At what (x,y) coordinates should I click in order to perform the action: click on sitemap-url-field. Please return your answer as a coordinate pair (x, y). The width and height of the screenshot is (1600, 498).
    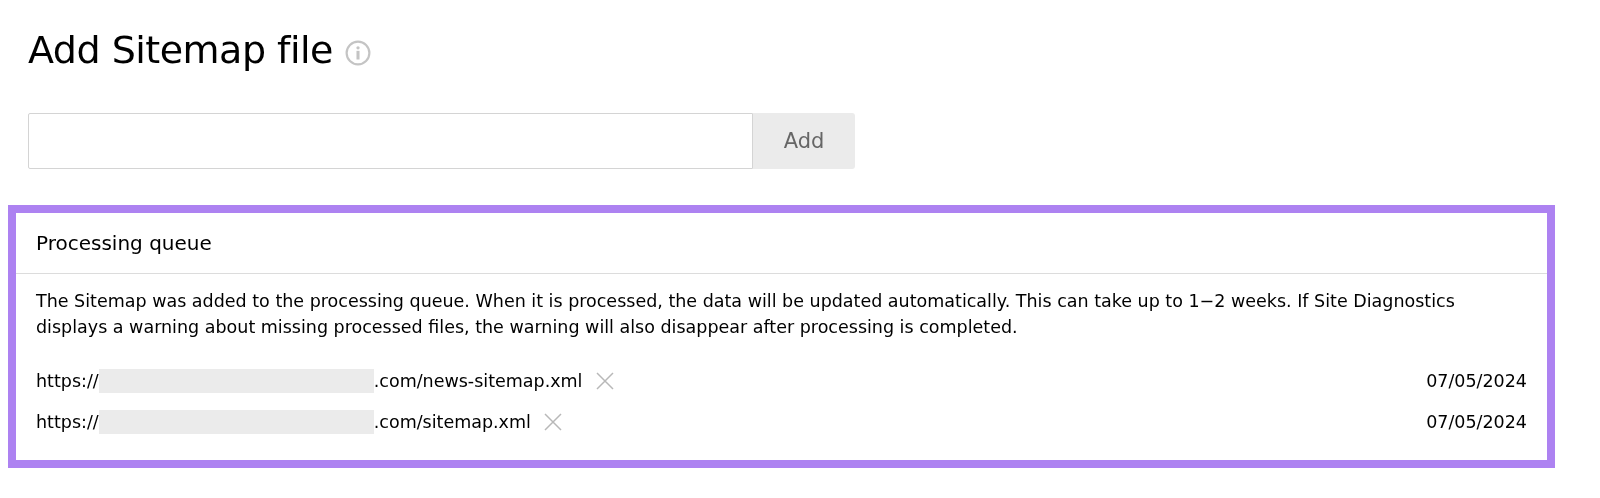
    Looking at the image, I should click on (390, 141).